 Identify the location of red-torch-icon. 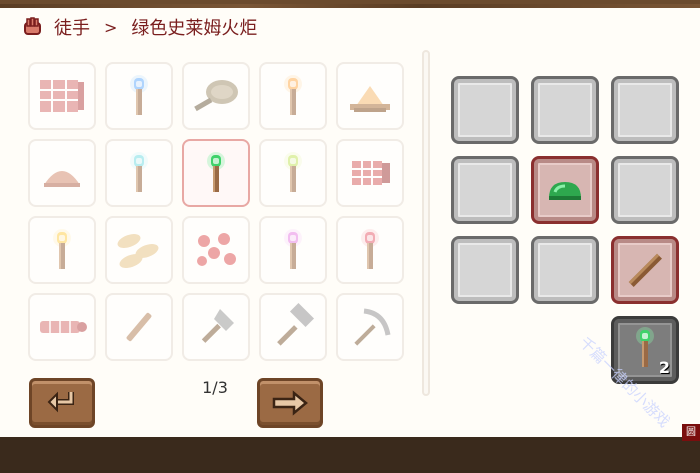
(370, 250).